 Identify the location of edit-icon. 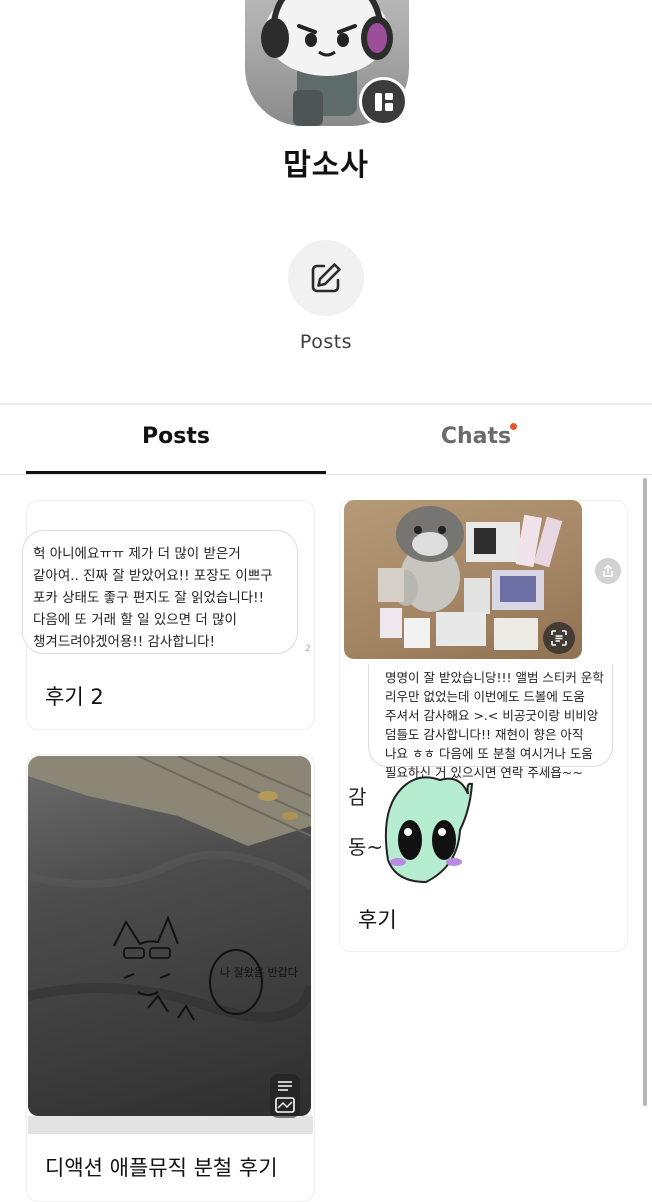
(326, 278).